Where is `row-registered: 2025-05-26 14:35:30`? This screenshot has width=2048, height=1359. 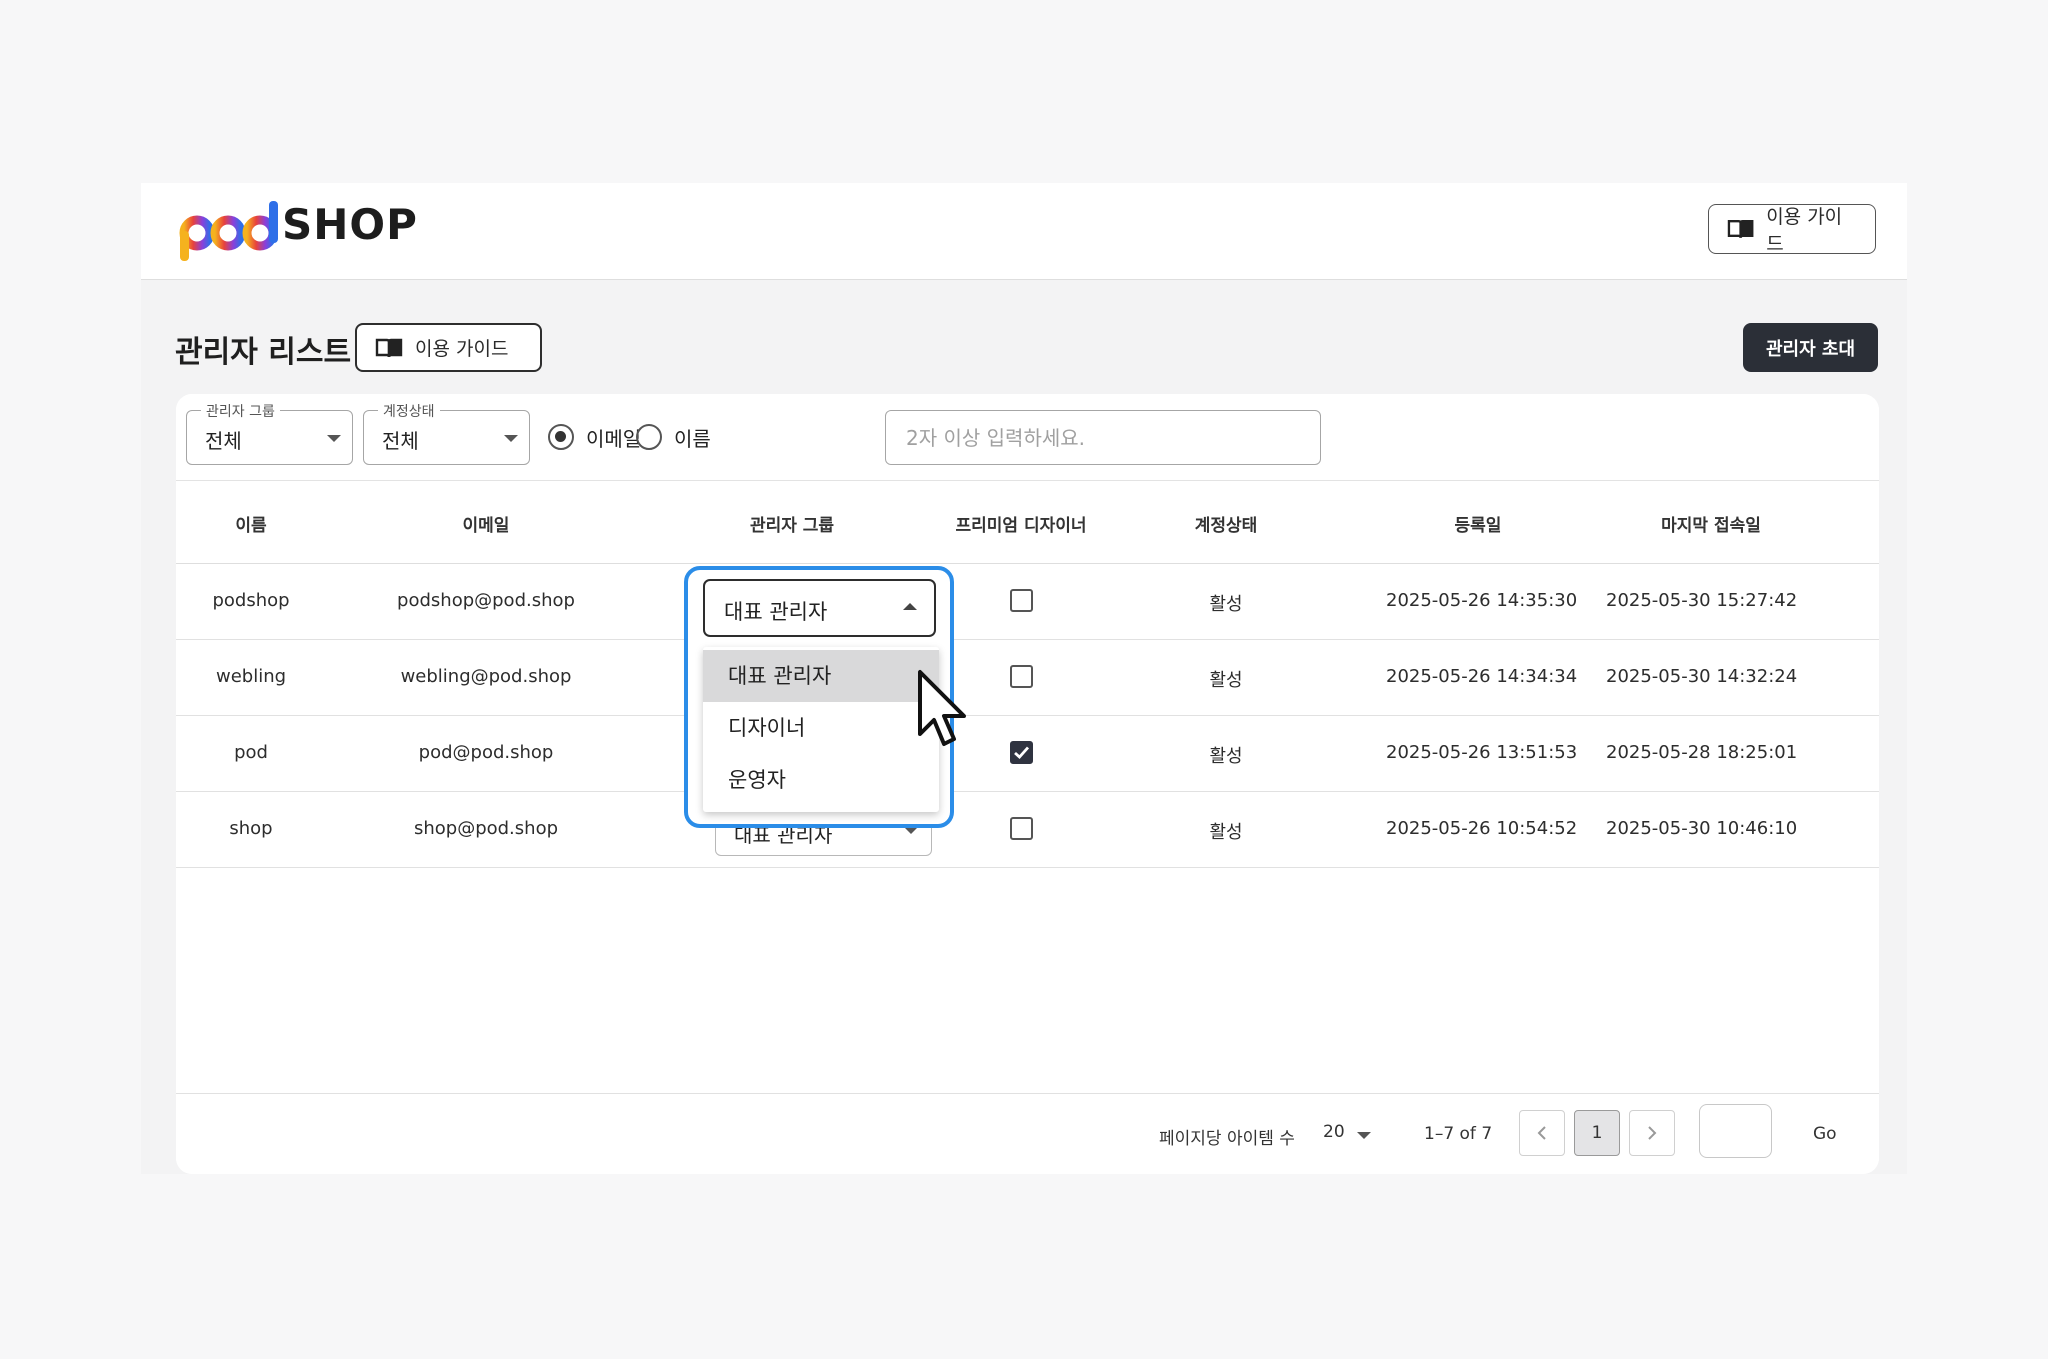 row-registered: 2025-05-26 14:35:30 is located at coordinates (1482, 600).